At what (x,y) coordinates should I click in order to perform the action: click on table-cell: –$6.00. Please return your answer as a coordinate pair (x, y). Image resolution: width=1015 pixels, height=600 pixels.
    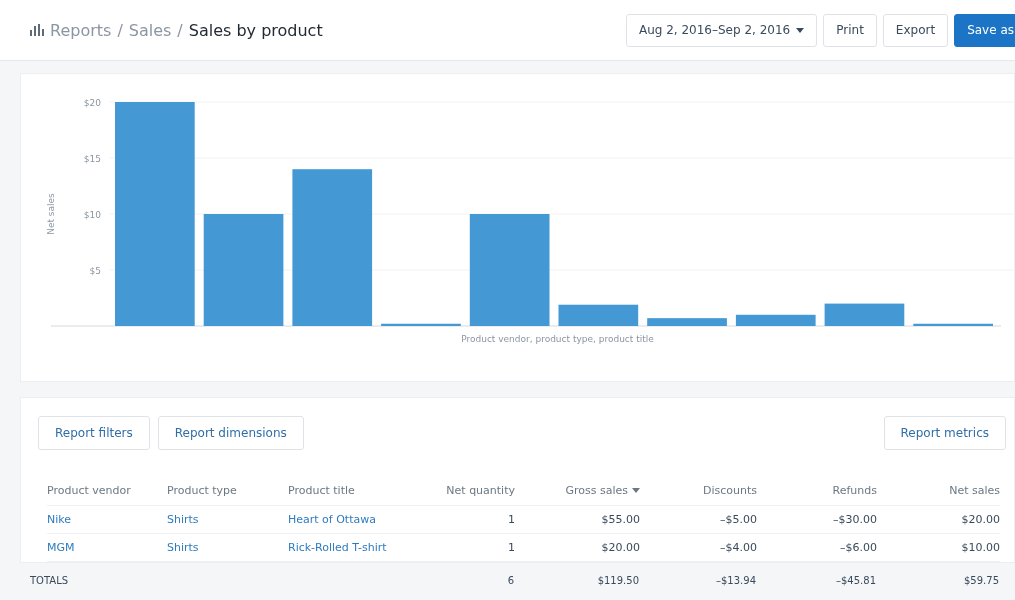
    Looking at the image, I should click on (817, 548).